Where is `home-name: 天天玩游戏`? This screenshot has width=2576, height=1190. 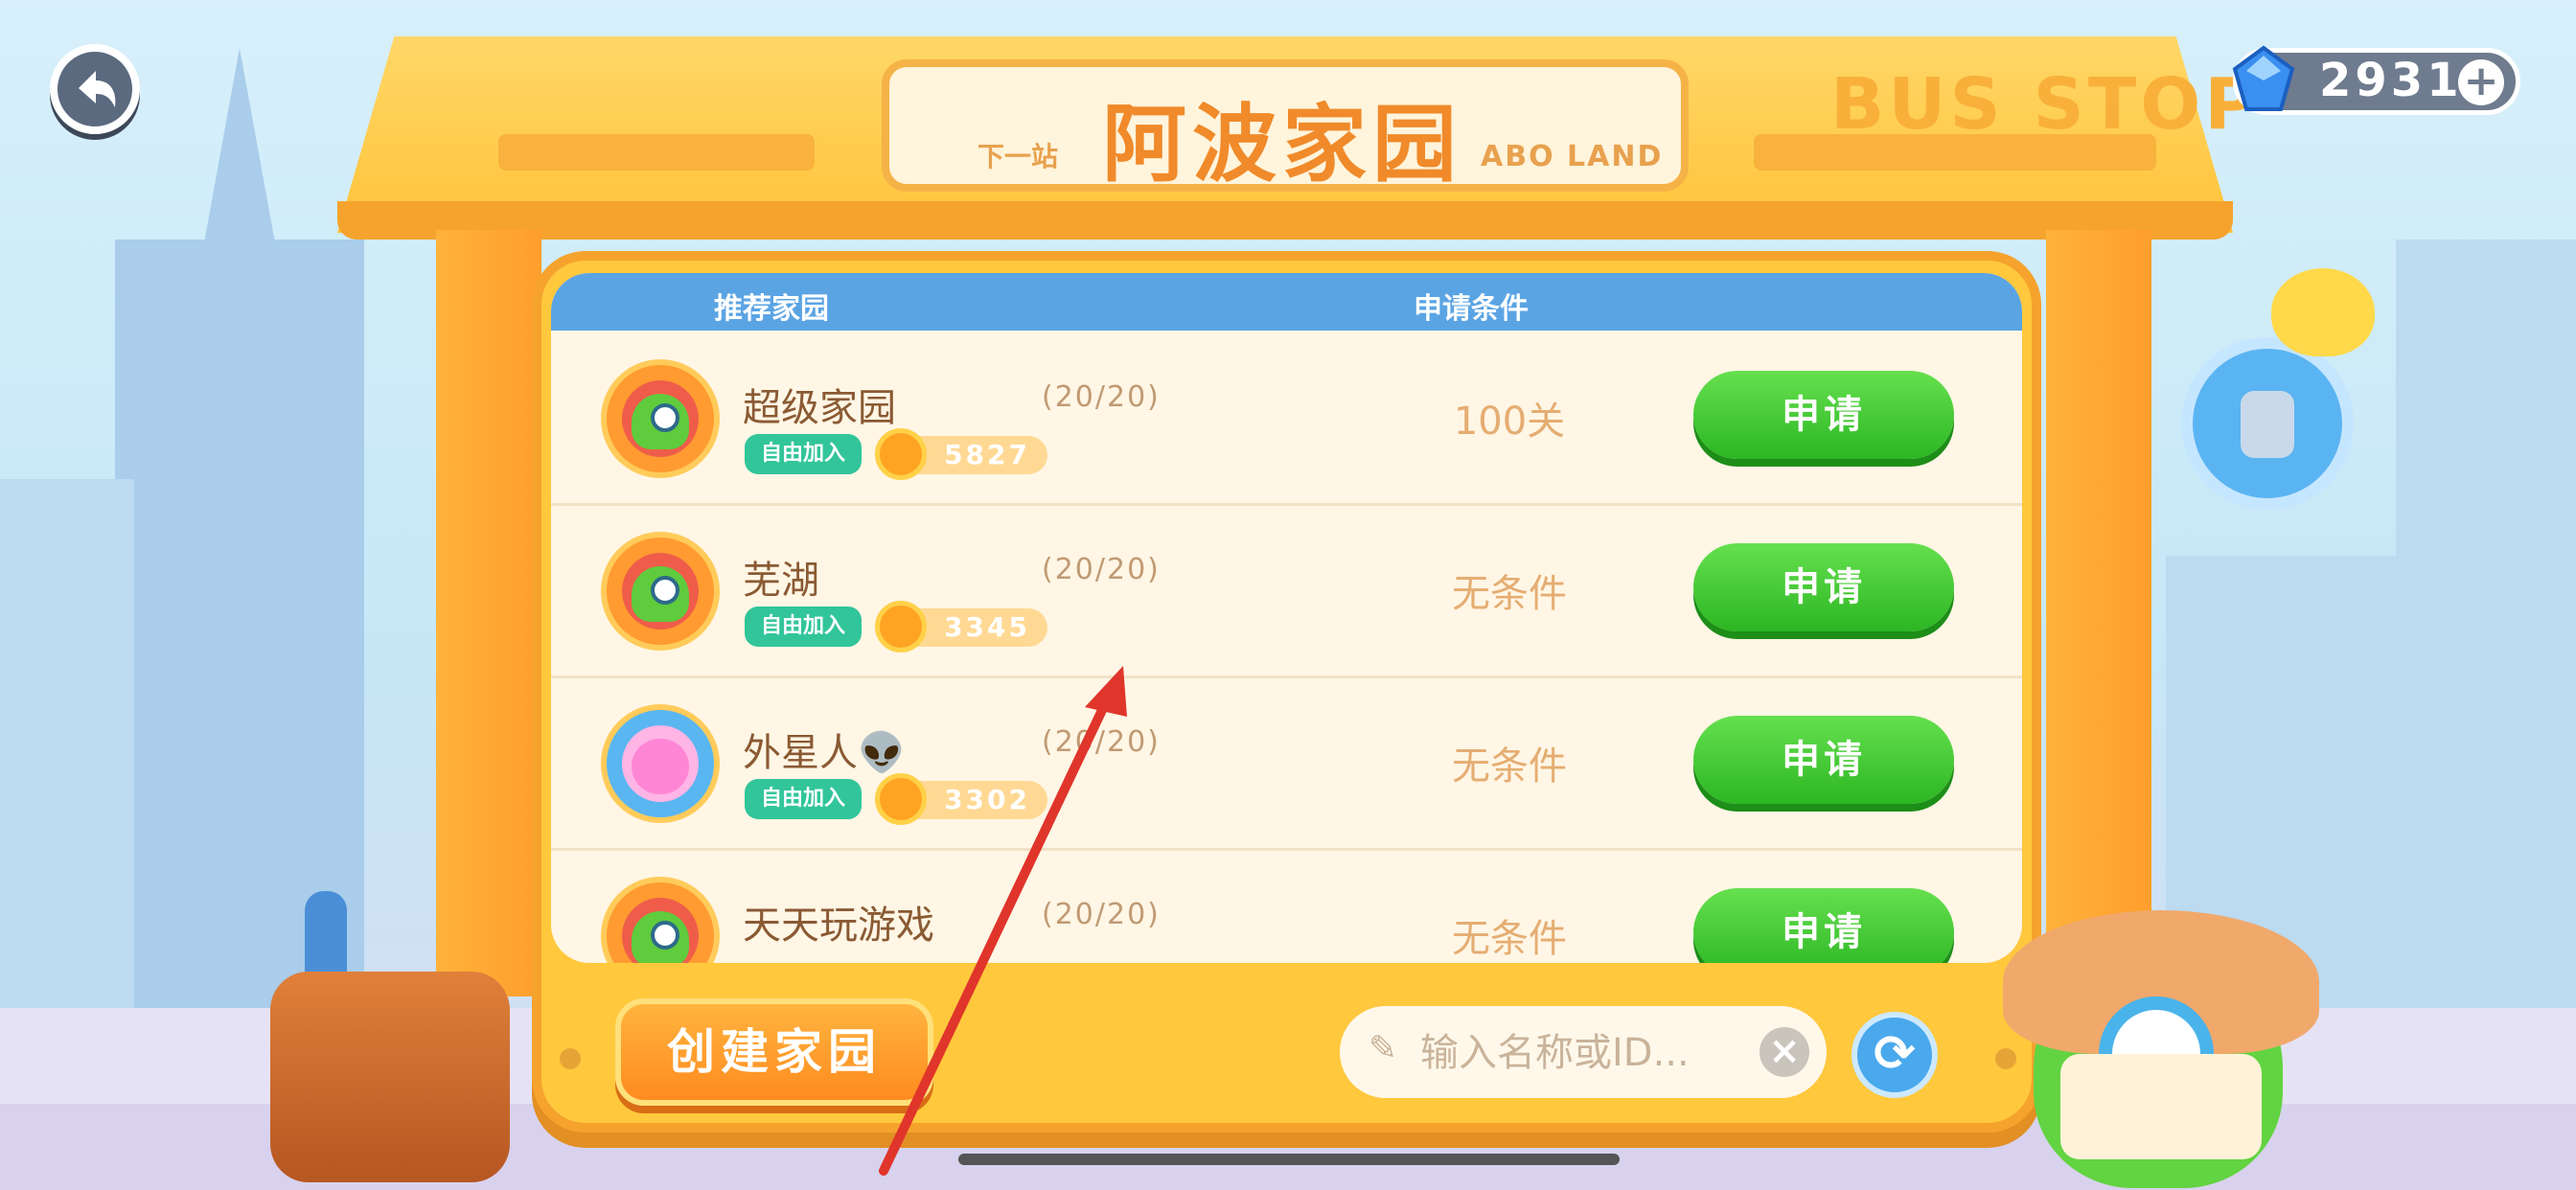 home-name: 天天玩游戏 is located at coordinates (838, 926).